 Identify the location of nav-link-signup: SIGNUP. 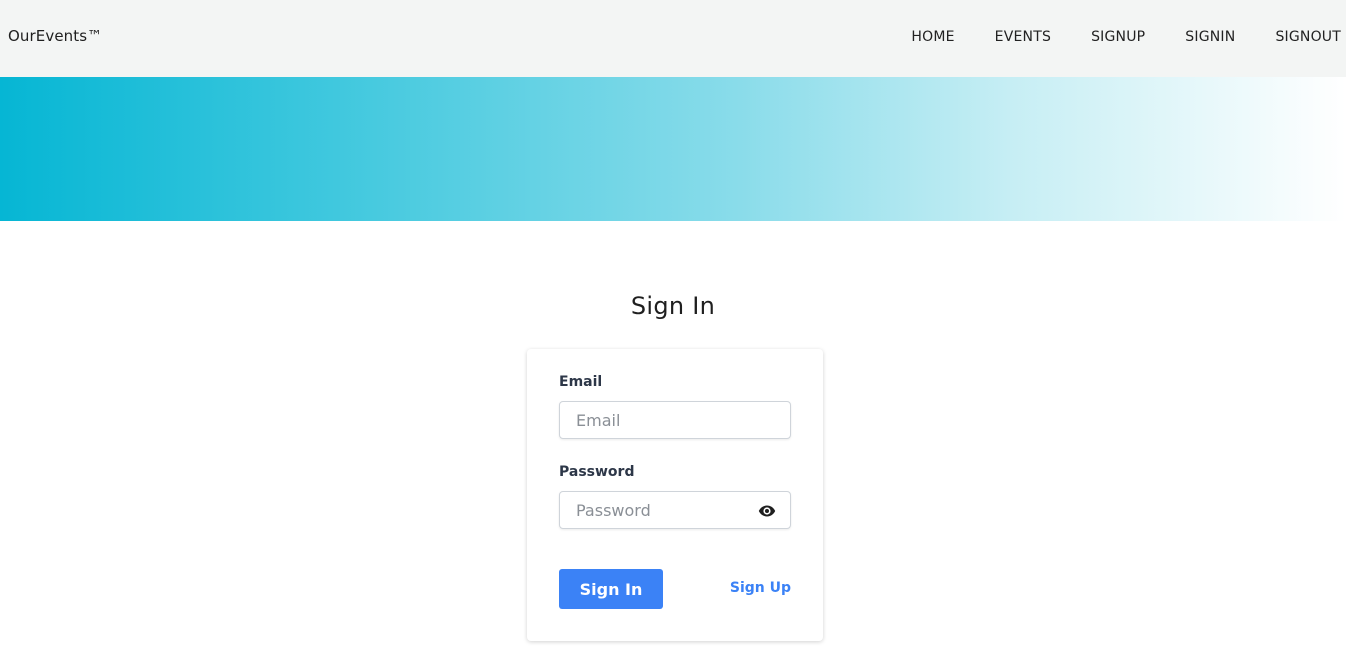
(1118, 37).